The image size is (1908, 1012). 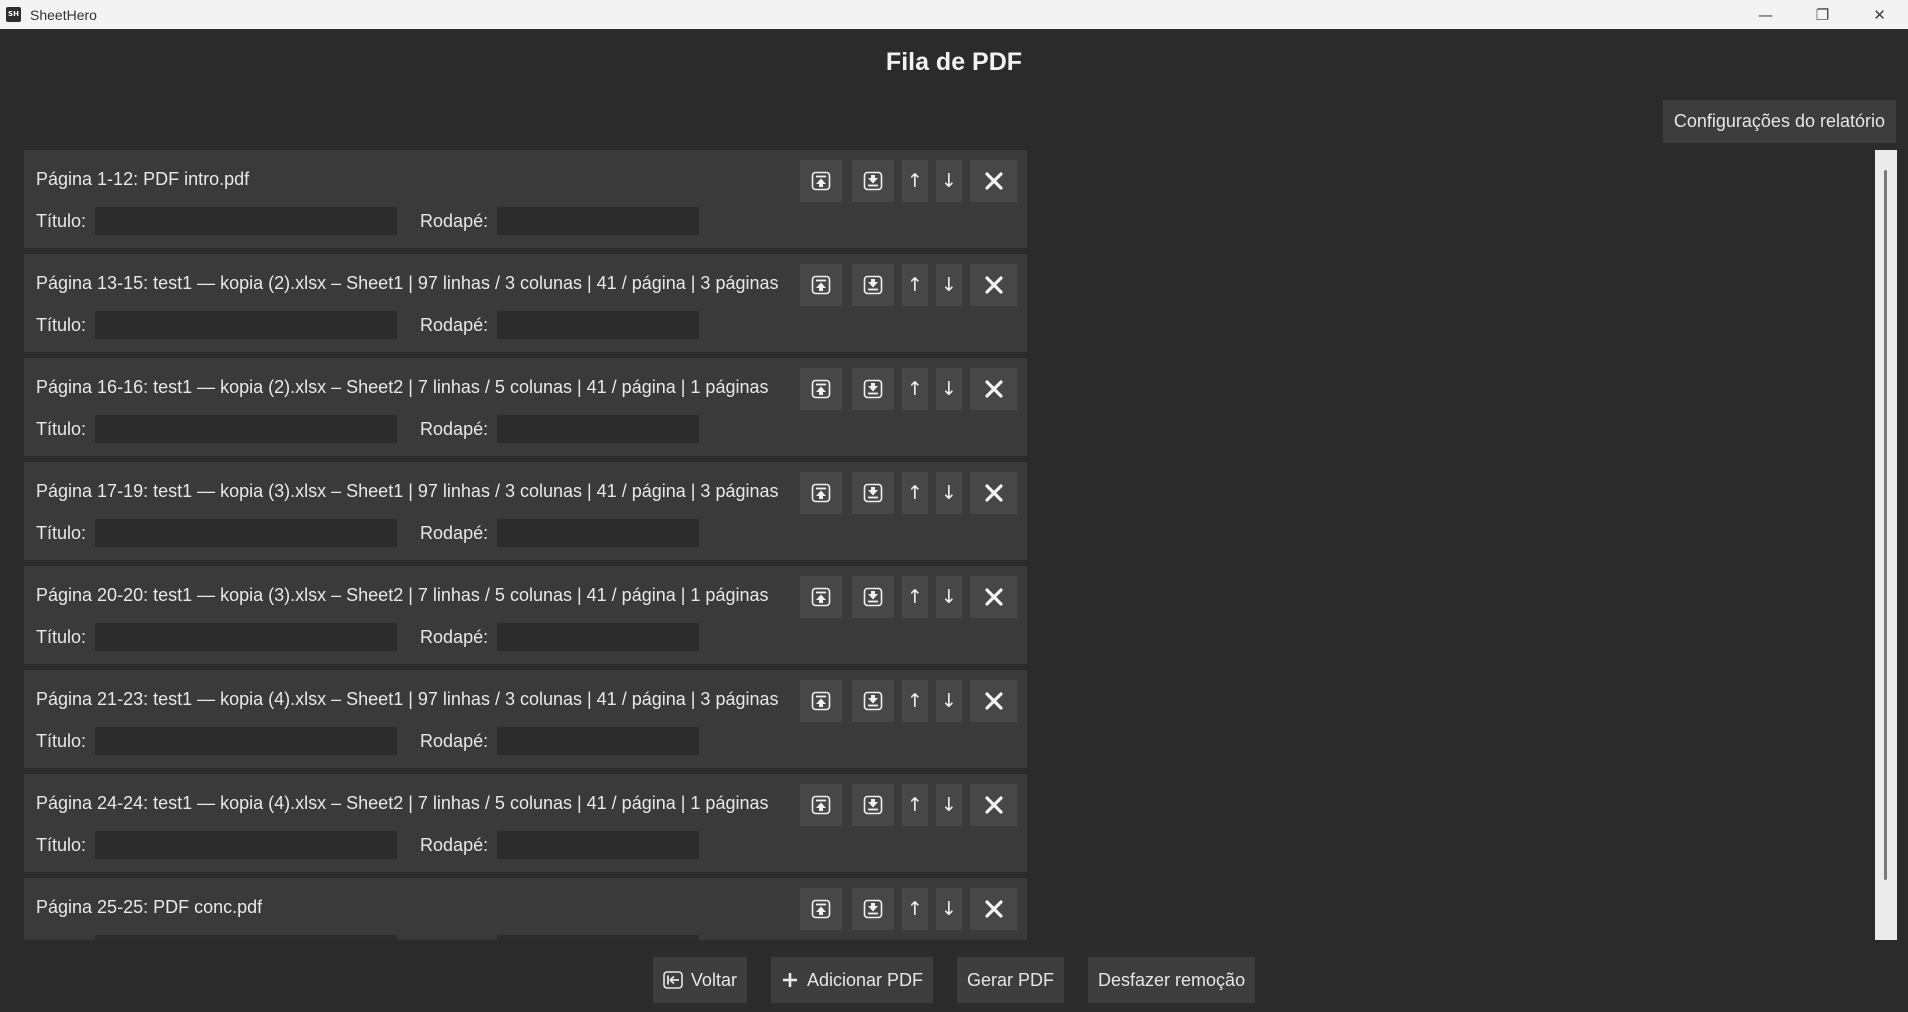 What do you see at coordinates (1765, 14) in the screenshot?
I see `minimize-button: —` at bounding box center [1765, 14].